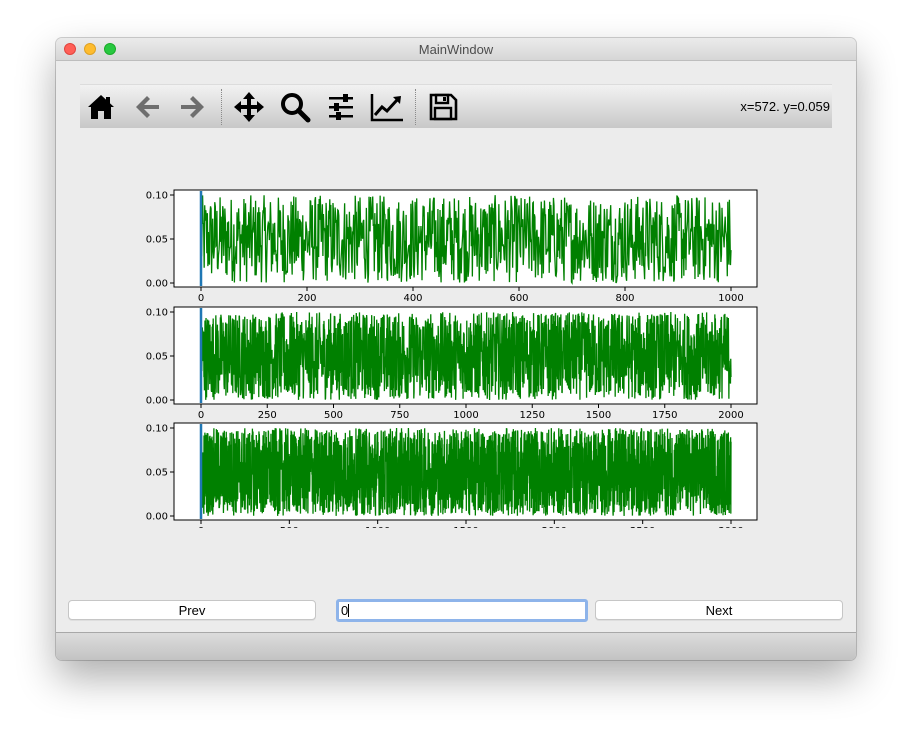 The image size is (912, 734). Describe the element at coordinates (412, 298) in the screenshot. I see `x-tick-label: 400` at that location.